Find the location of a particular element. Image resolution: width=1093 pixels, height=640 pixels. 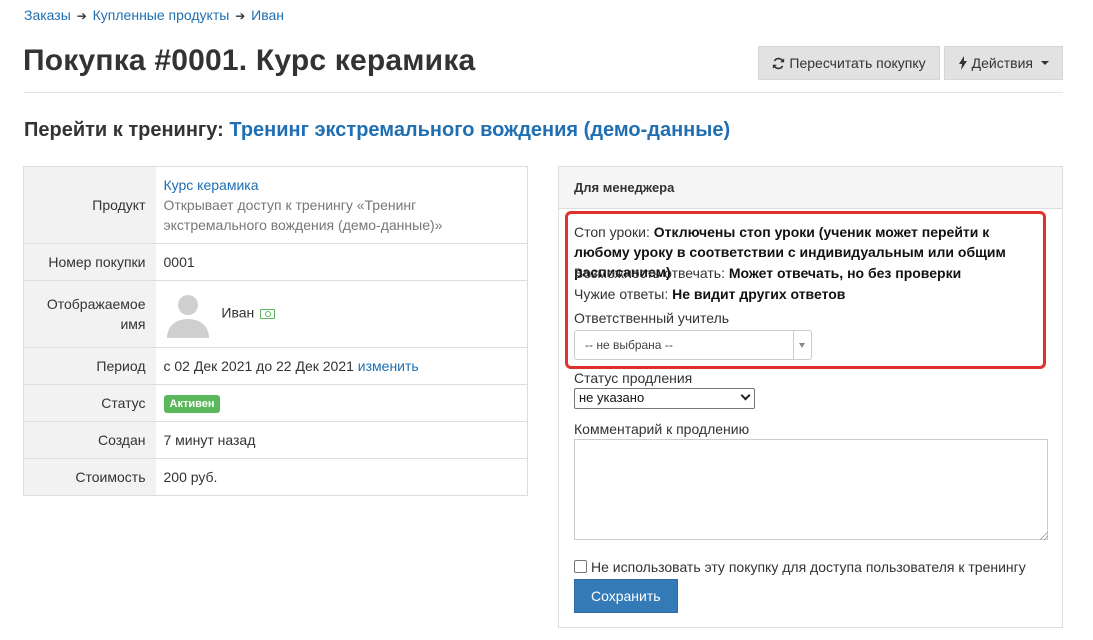

status-badge: Активен is located at coordinates (192, 403).